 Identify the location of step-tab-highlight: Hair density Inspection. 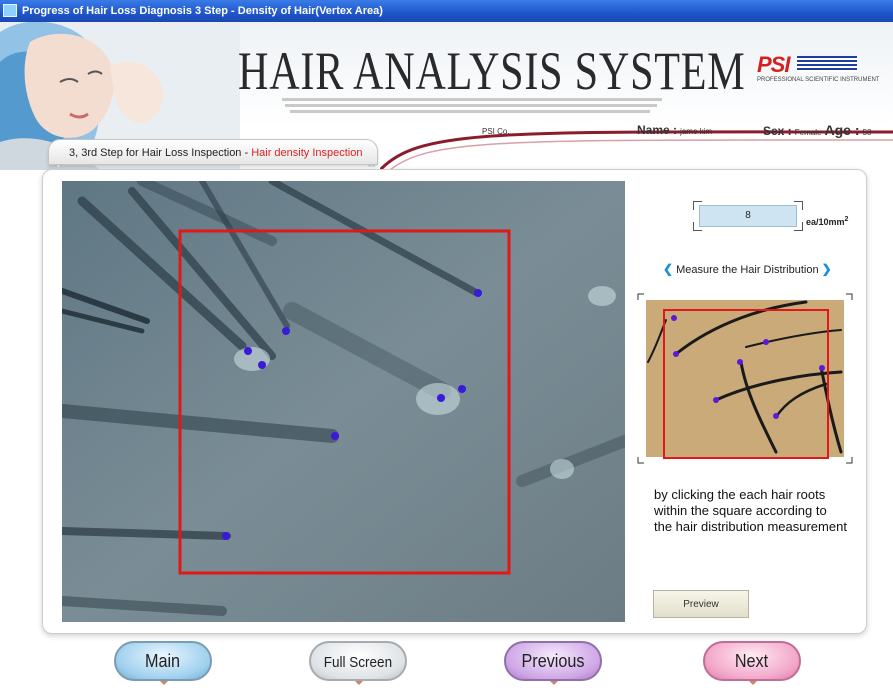
(307, 153).